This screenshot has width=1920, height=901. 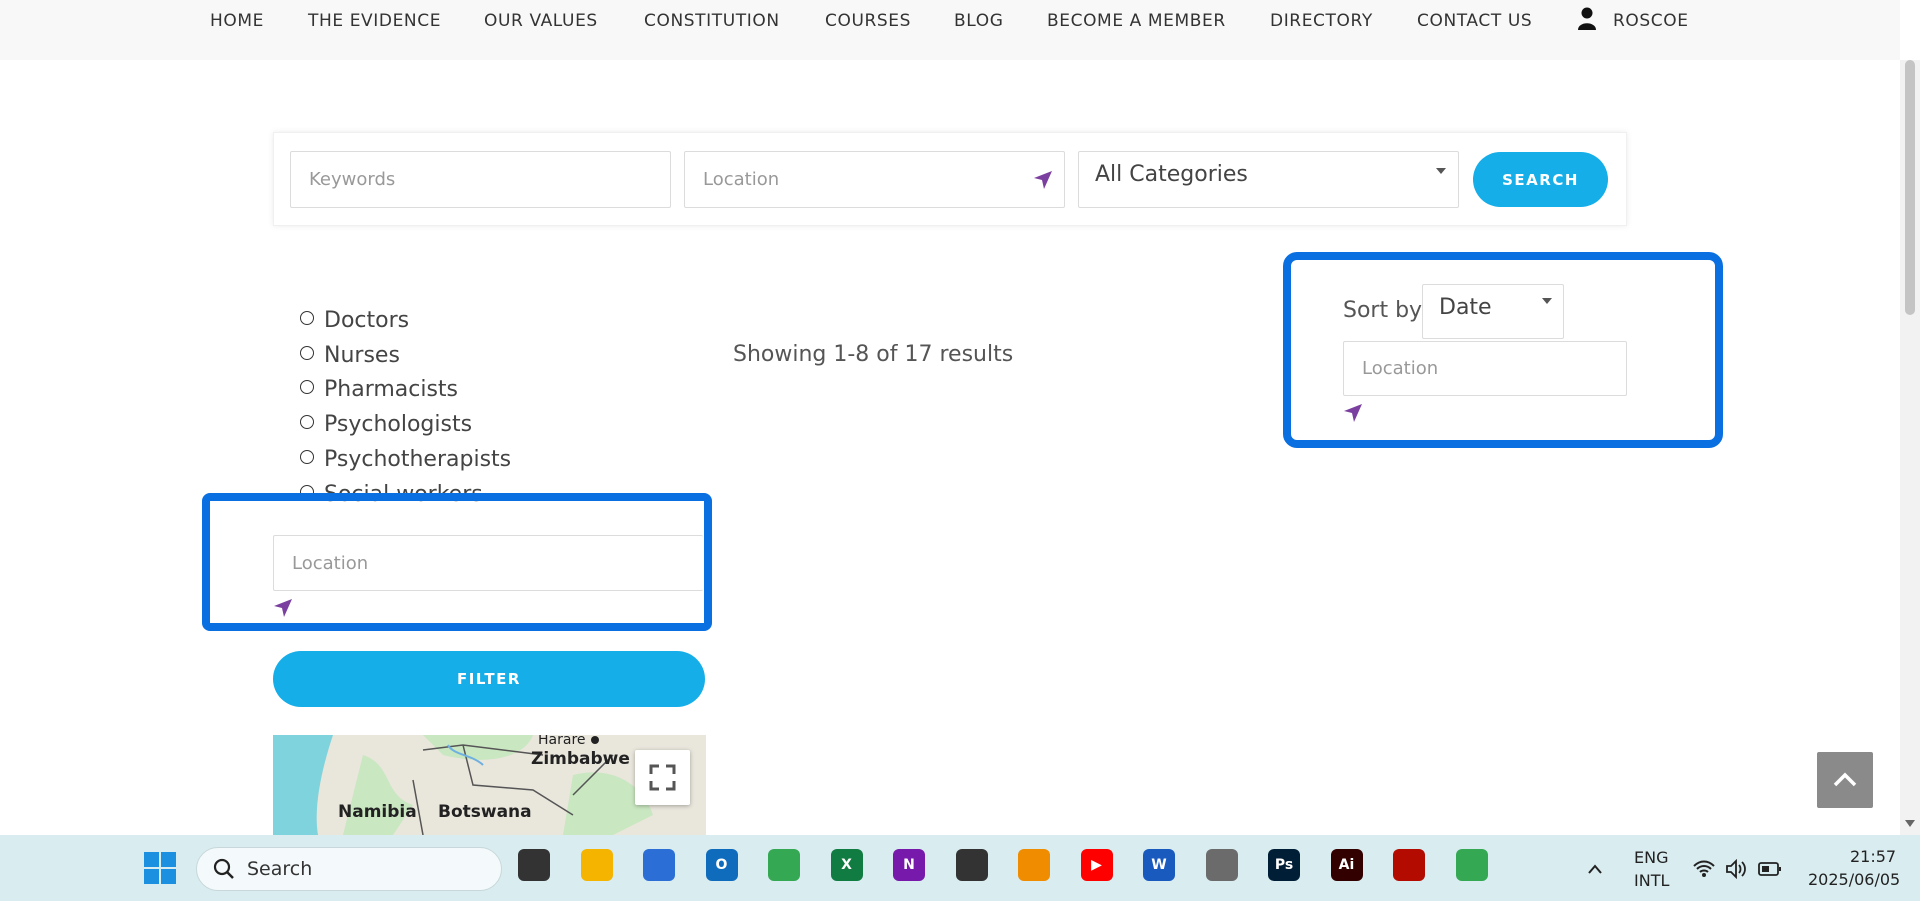 I want to click on filter-option-label: Nurses, so click(x=362, y=355).